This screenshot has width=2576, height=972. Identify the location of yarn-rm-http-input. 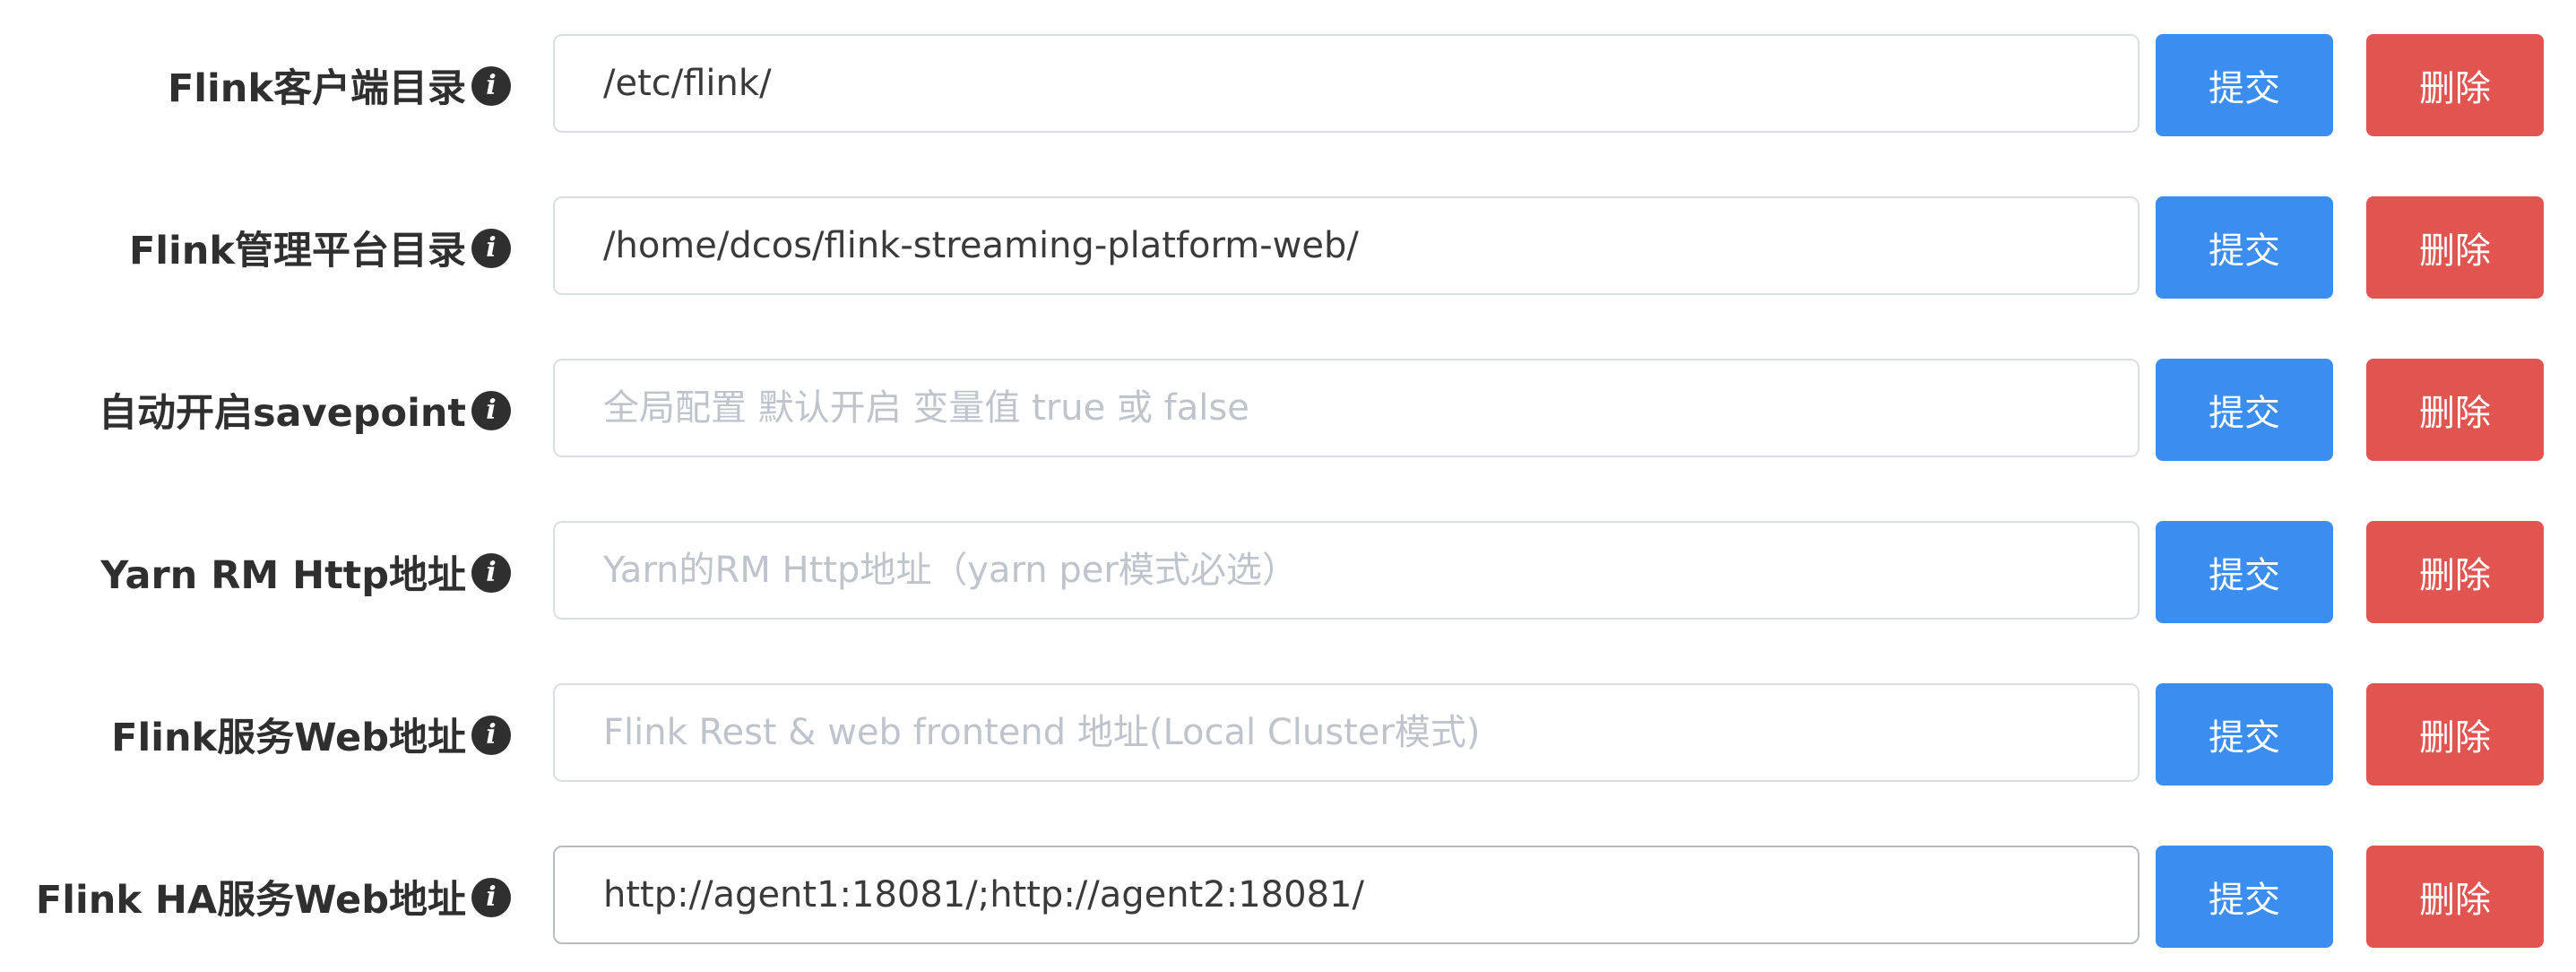
(1346, 570).